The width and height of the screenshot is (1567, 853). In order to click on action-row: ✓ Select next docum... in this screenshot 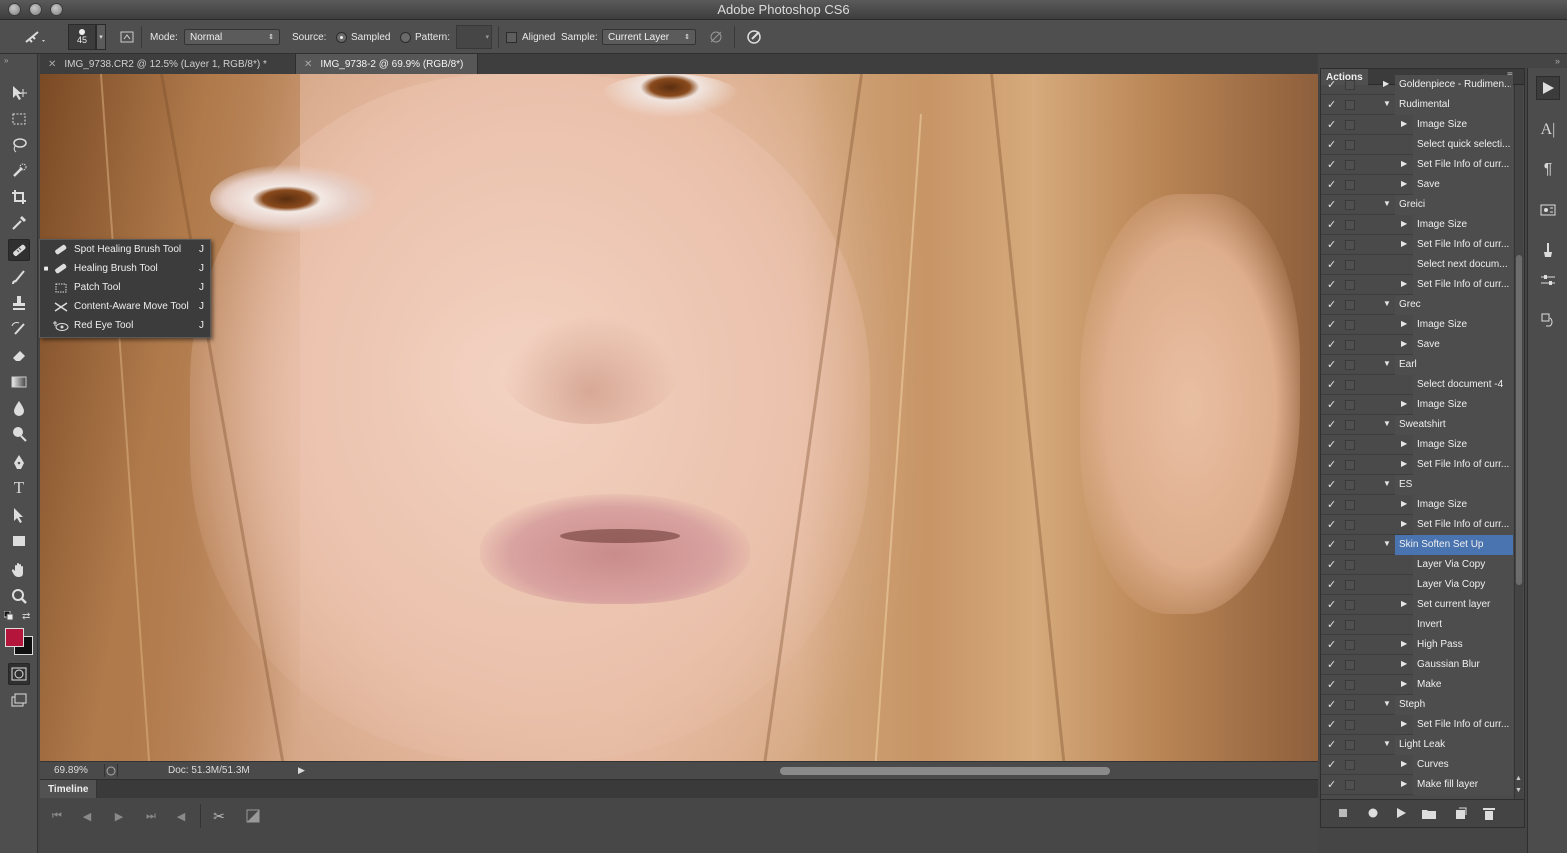, I will do `click(1417, 265)`.